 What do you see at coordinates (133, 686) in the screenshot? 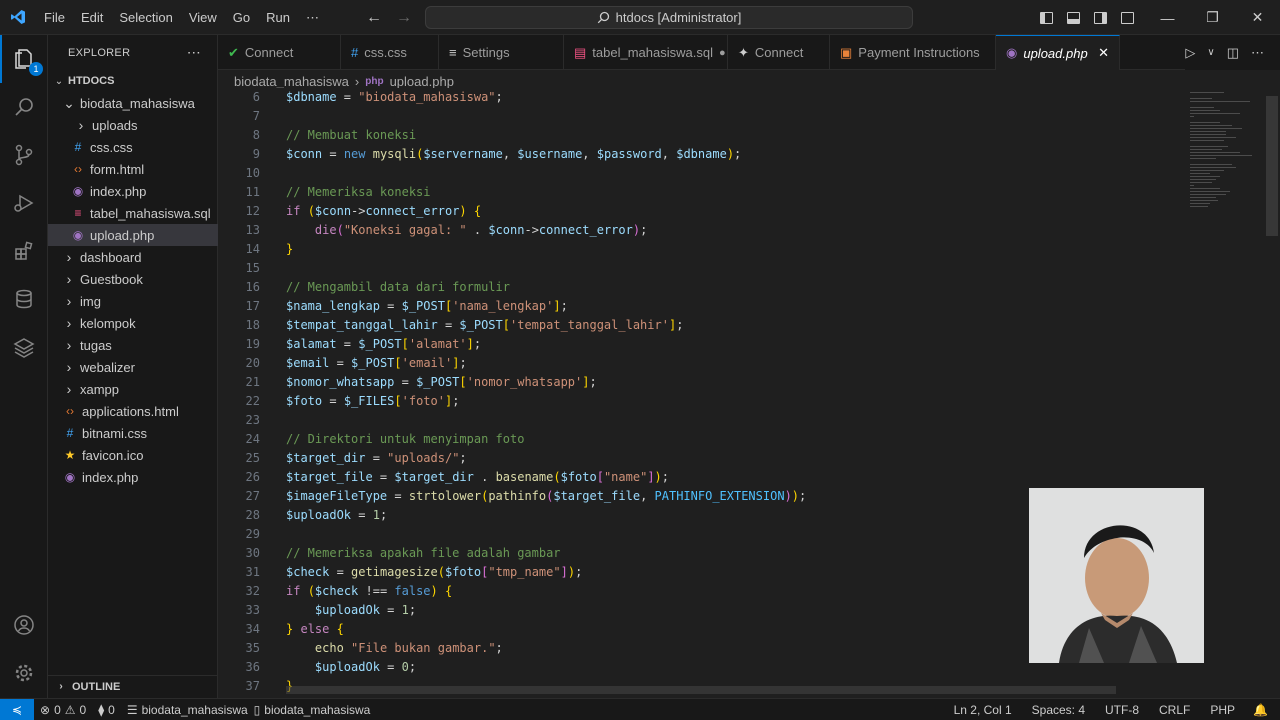
I see `outline-section: › OUTLINE` at bounding box center [133, 686].